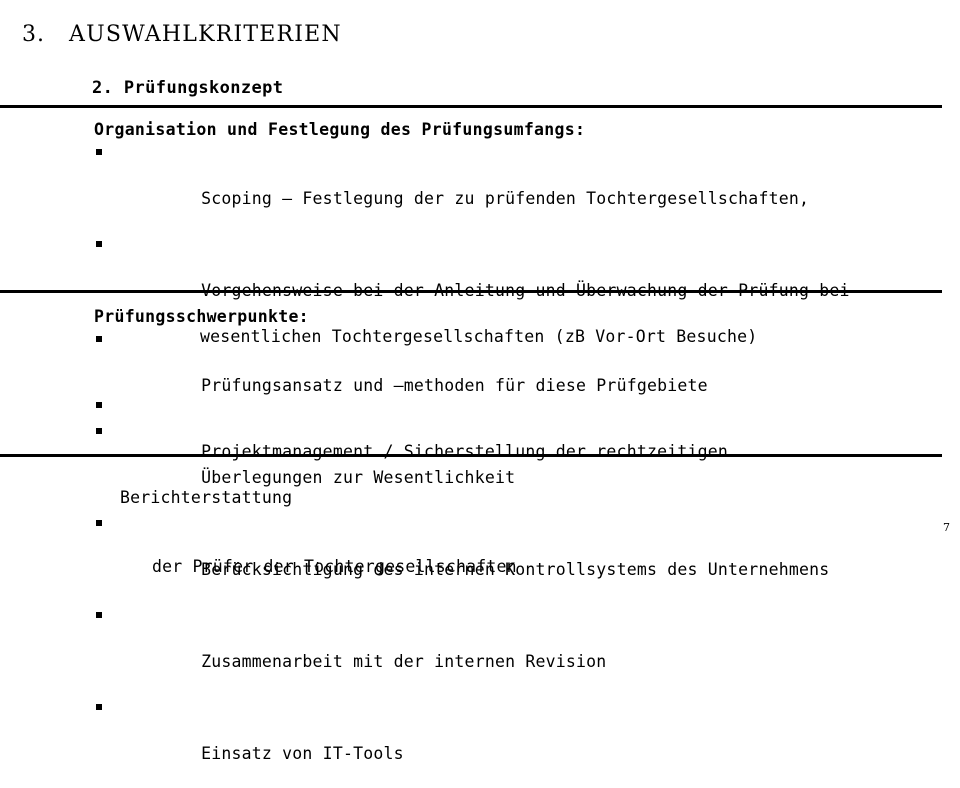 Image resolution: width=960 pixels, height=788 pixels. Describe the element at coordinates (527, 650) in the screenshot. I see `list-item: Zusammenarbeit mit der internen Revision` at that location.